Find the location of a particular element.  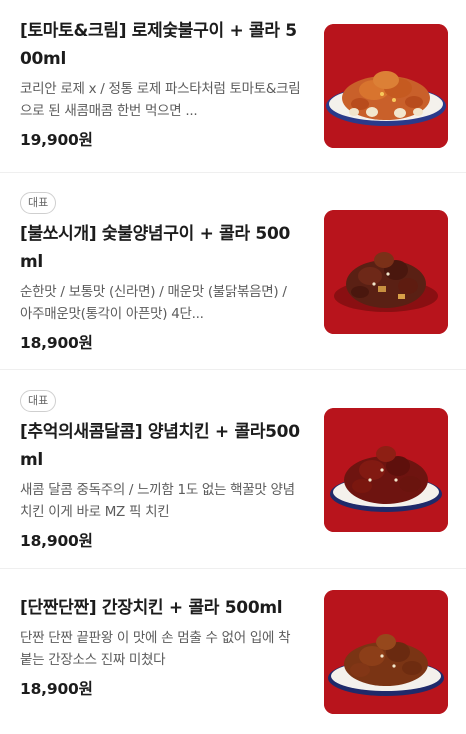

menu-item-title: [추억의새콤달콤] 양념치킨 + 콜라500ml is located at coordinates (160, 446).